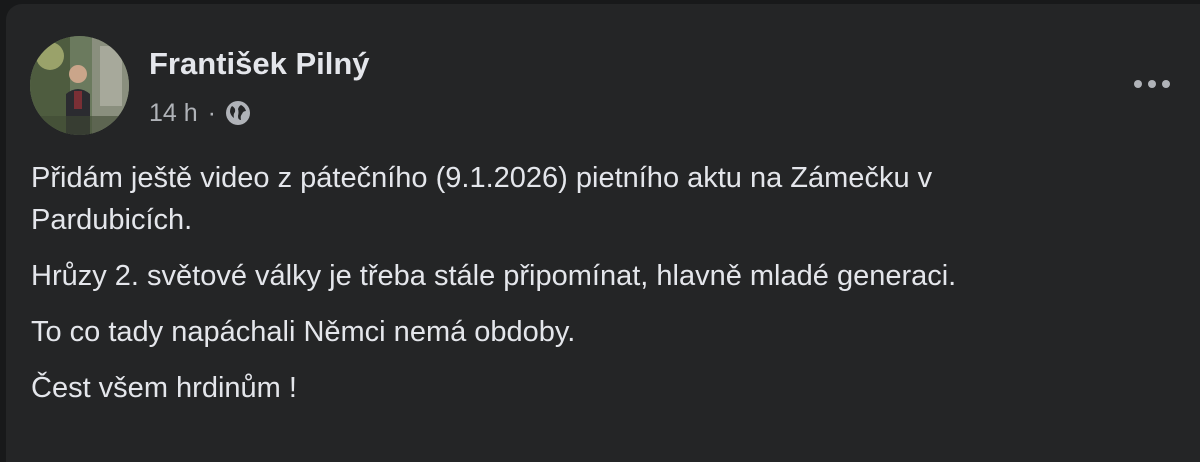 Image resolution: width=1200 pixels, height=462 pixels. What do you see at coordinates (238, 113) in the screenshot?
I see `globe-icon` at bounding box center [238, 113].